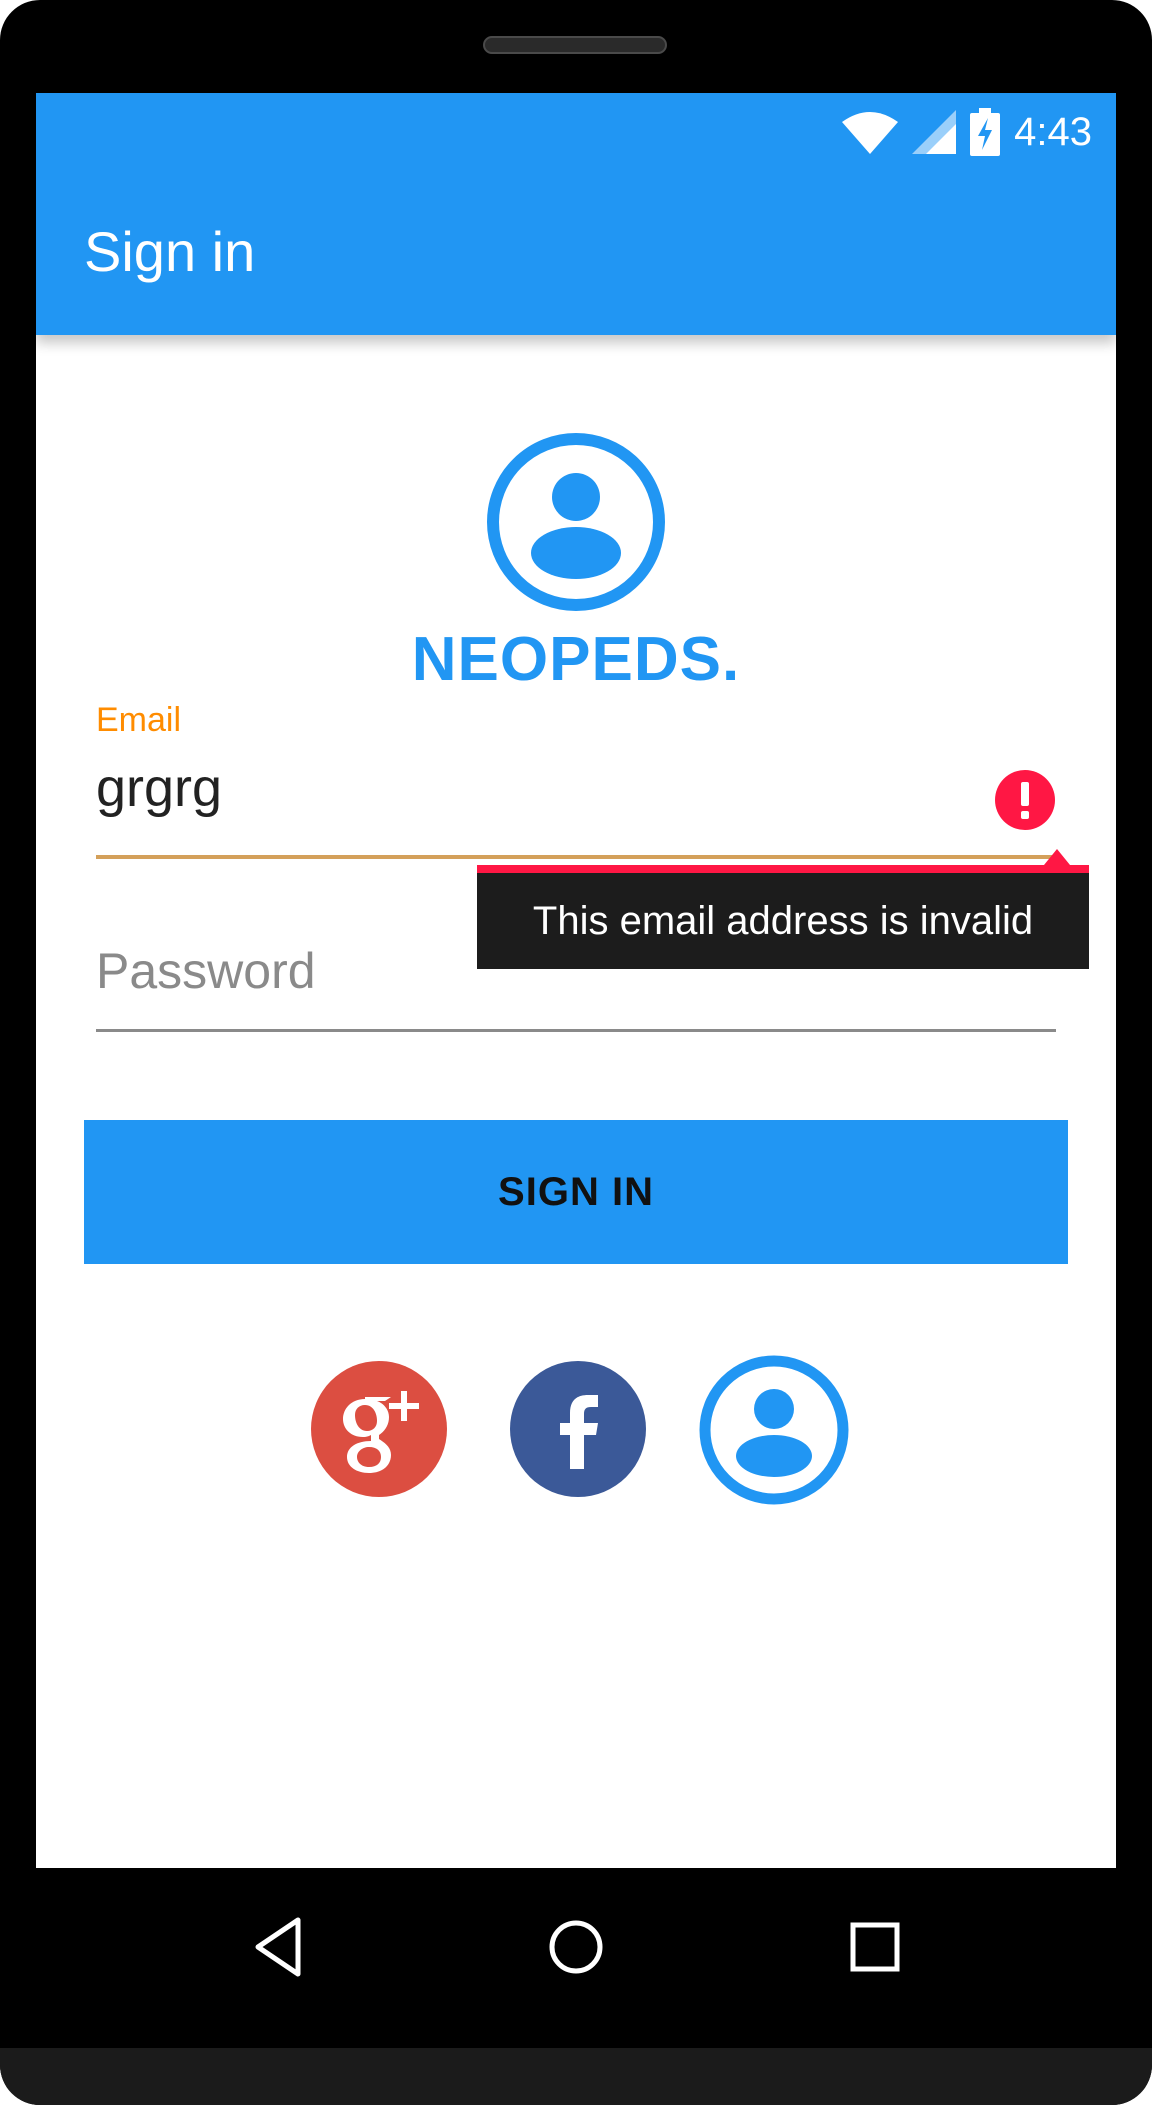 This screenshot has width=1152, height=2105. Describe the element at coordinates (139, 720) in the screenshot. I see `email-label: Email` at that location.